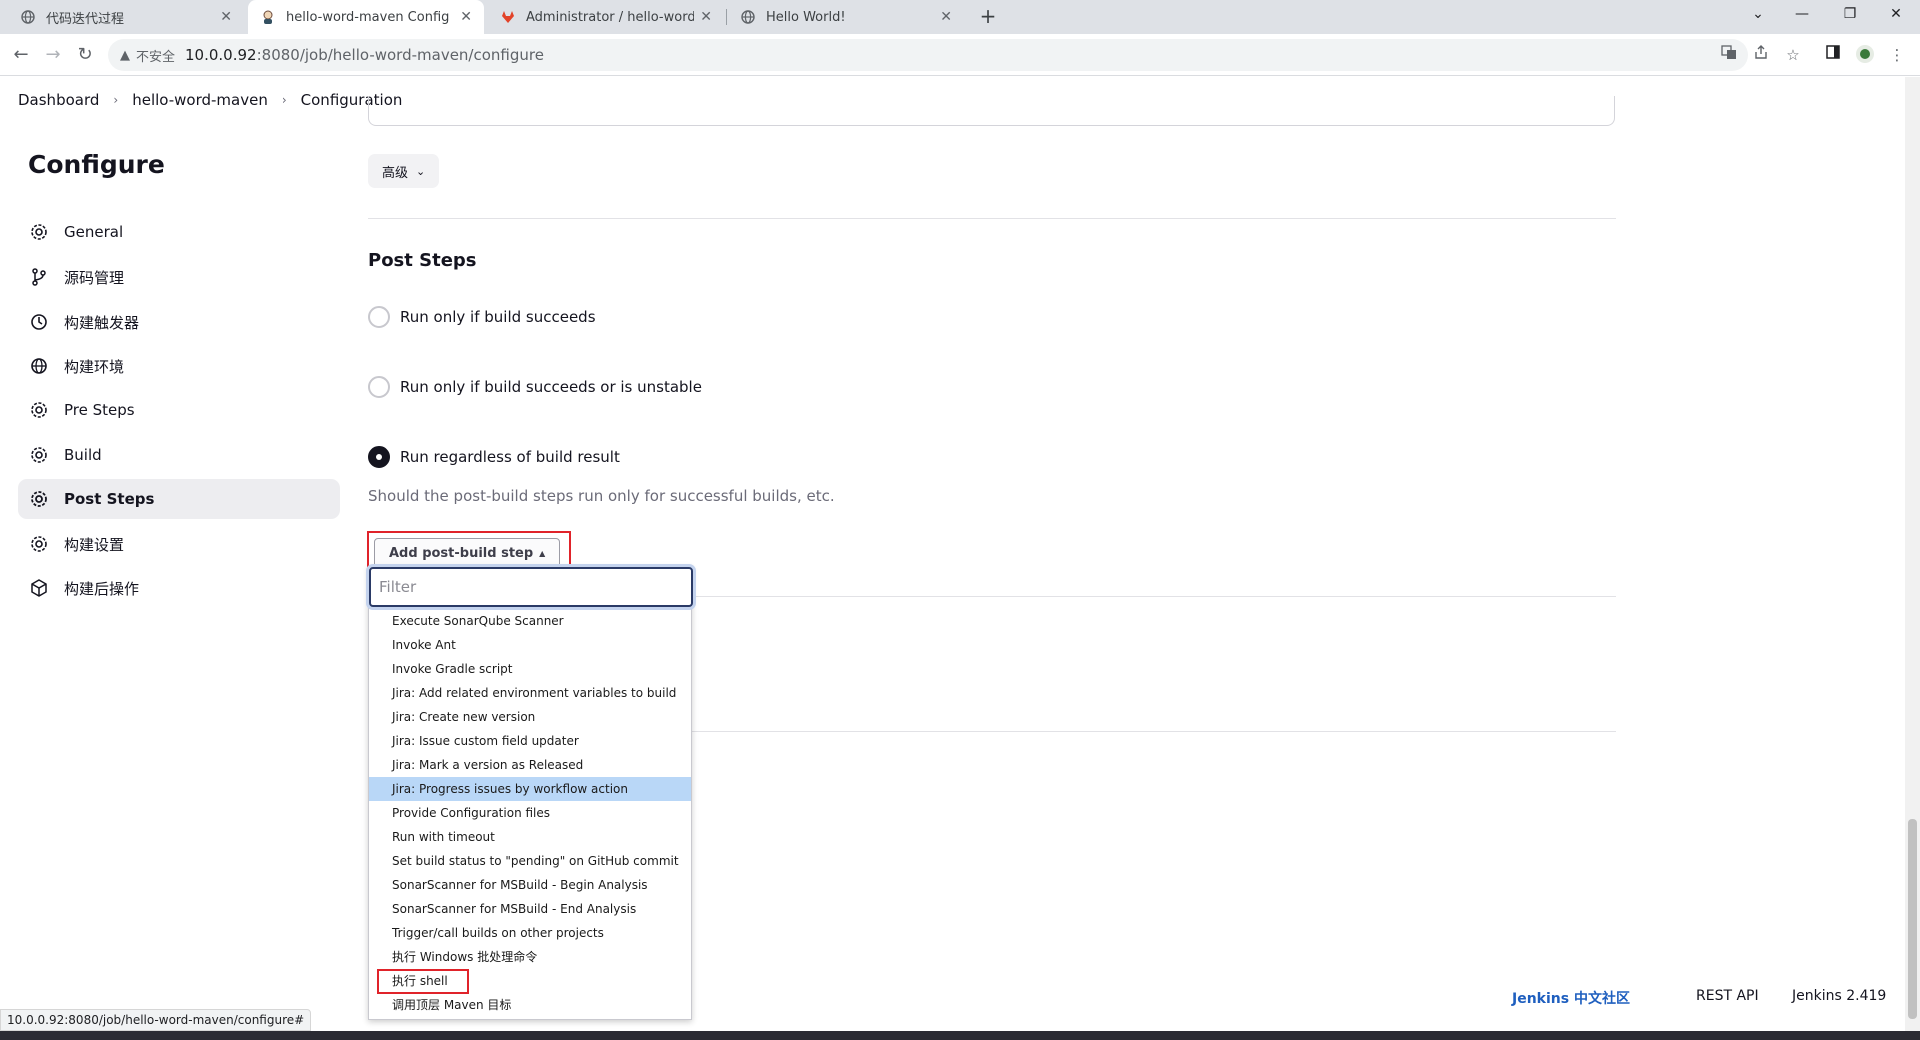  I want to click on add-post-build-step-button: Add post-build step ▲, so click(467, 553).